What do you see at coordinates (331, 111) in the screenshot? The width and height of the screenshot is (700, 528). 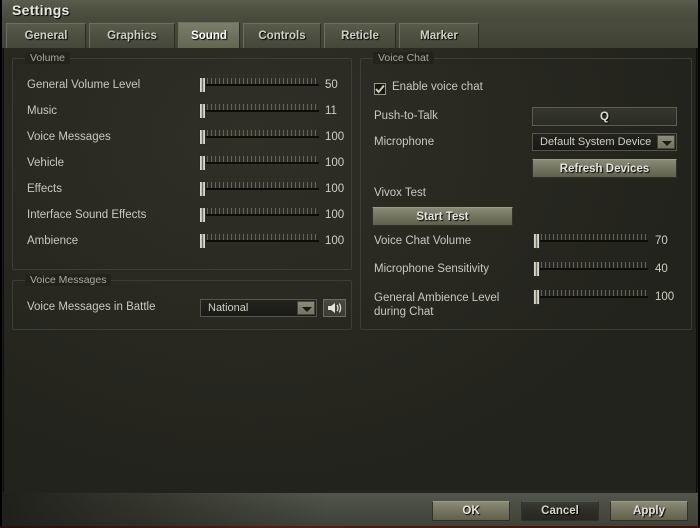 I see `volume-1-value: 11` at bounding box center [331, 111].